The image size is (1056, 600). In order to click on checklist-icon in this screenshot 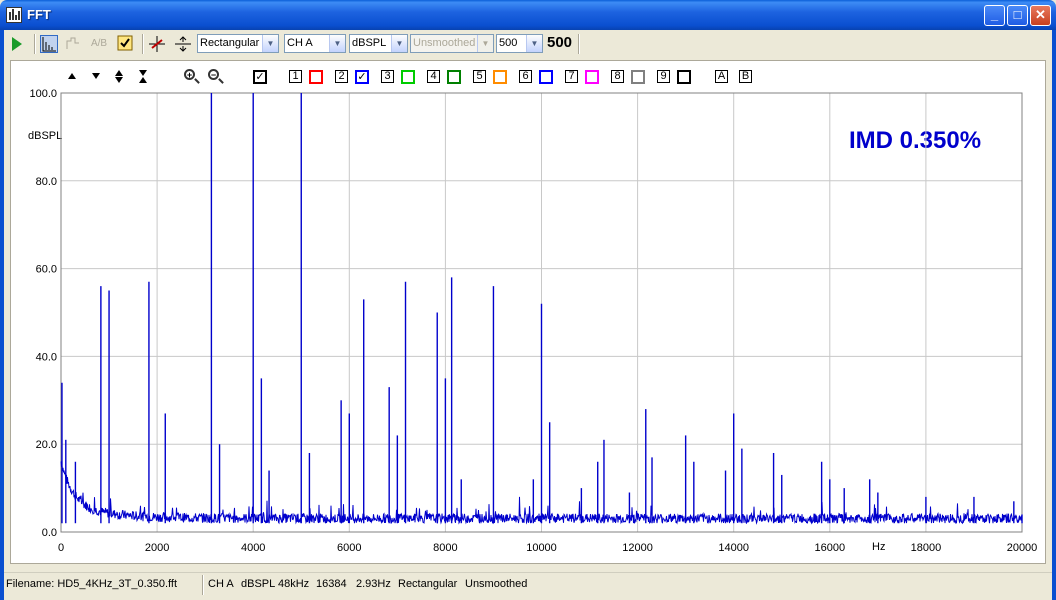, I will do `click(125, 43)`.